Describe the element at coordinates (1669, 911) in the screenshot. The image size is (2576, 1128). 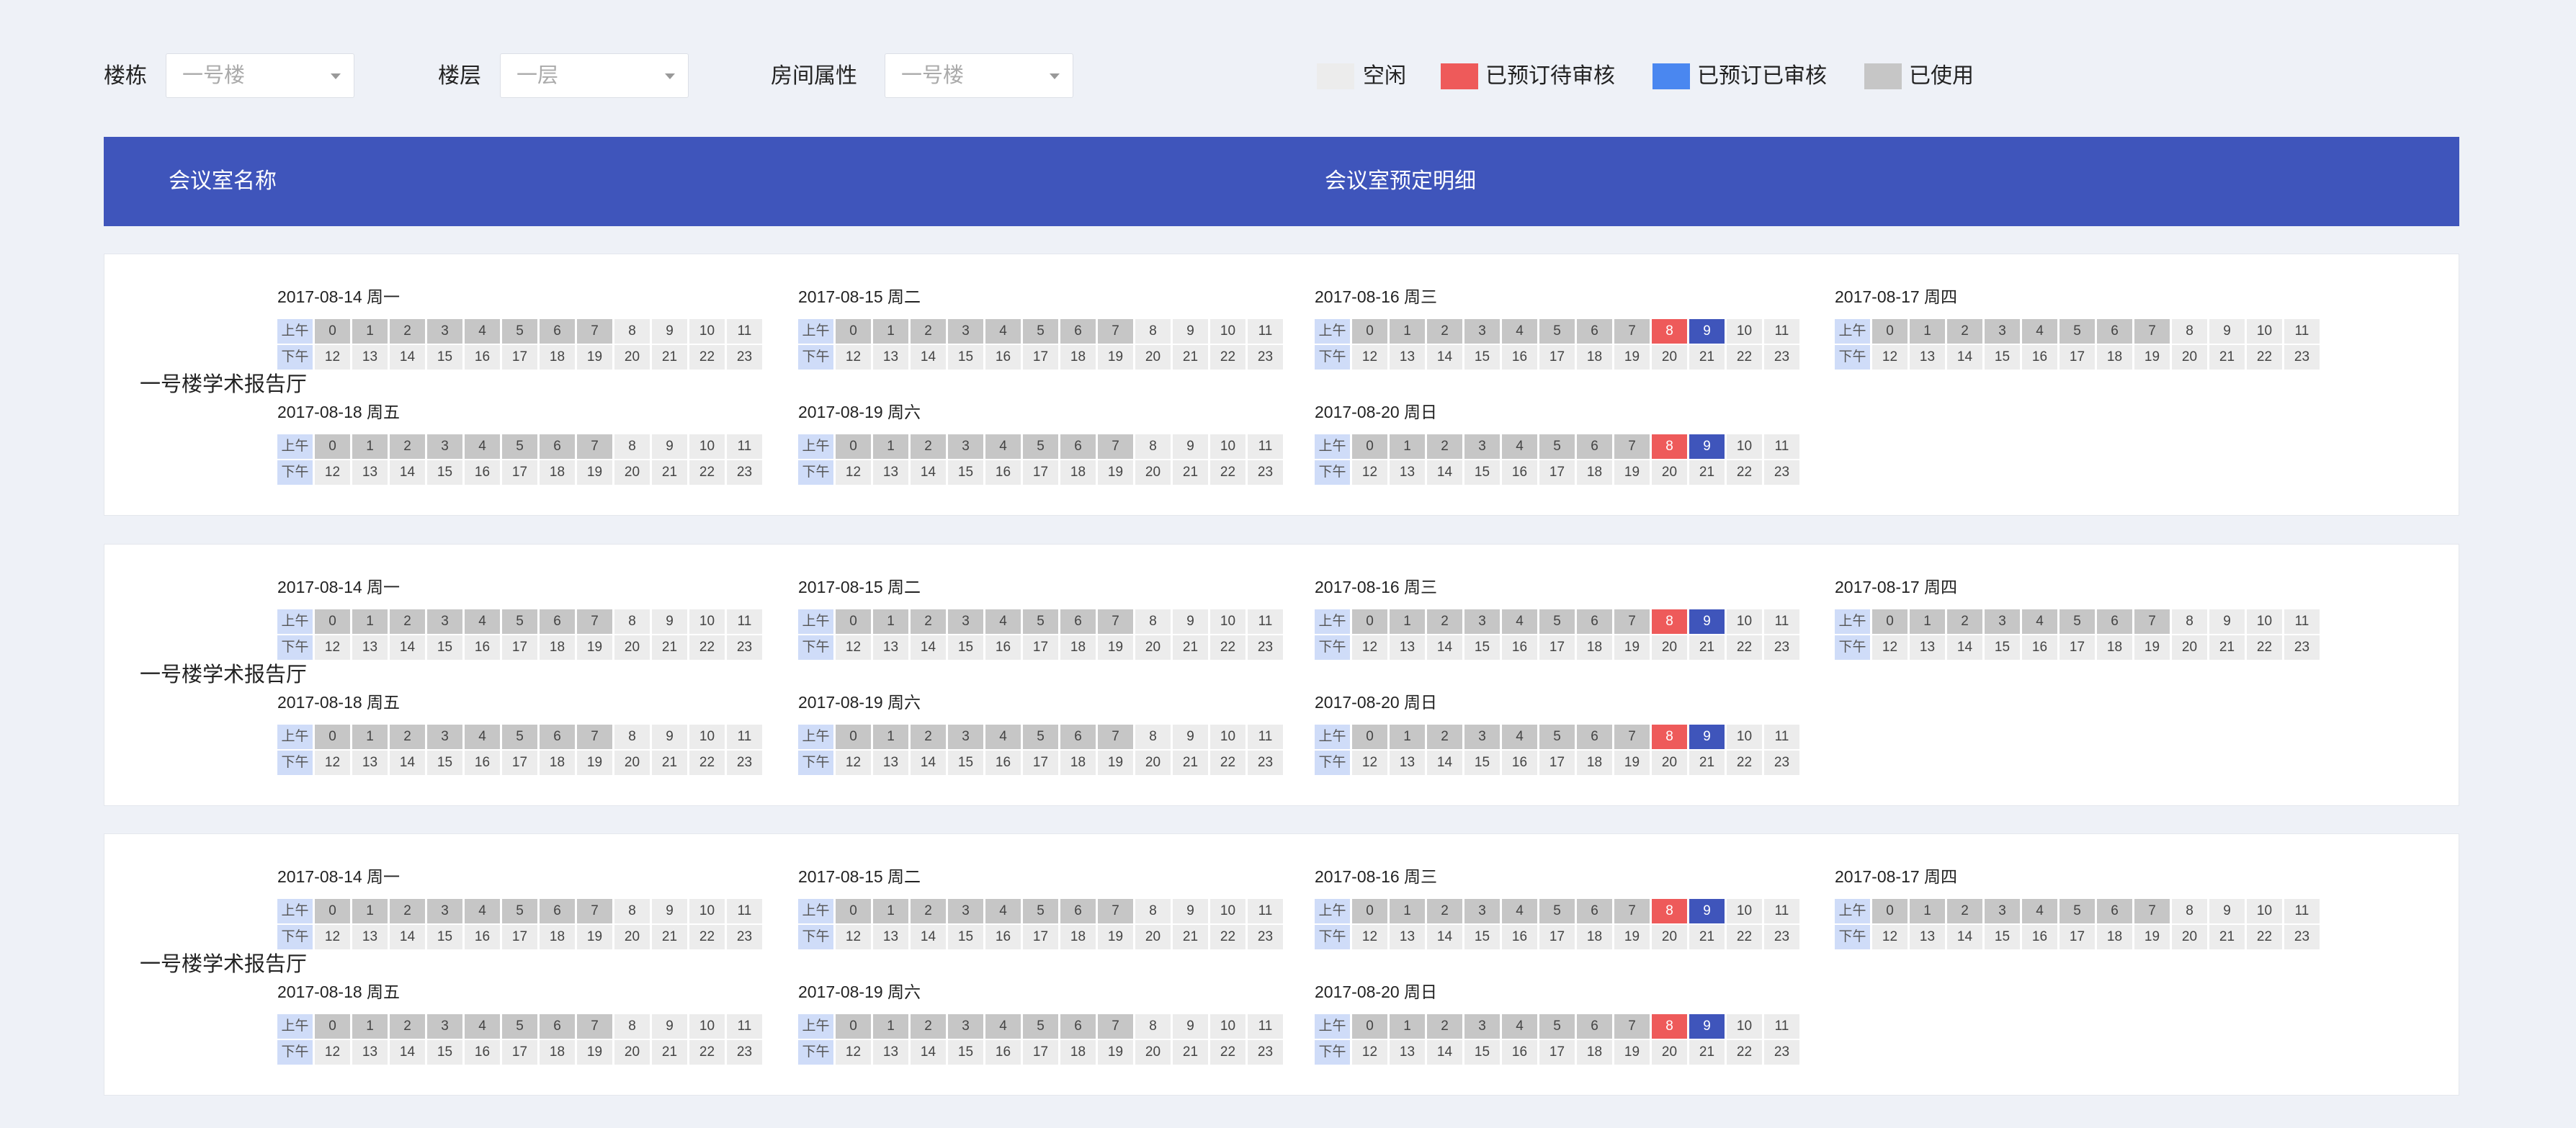
I see `hour-slot-pending: 8` at that location.